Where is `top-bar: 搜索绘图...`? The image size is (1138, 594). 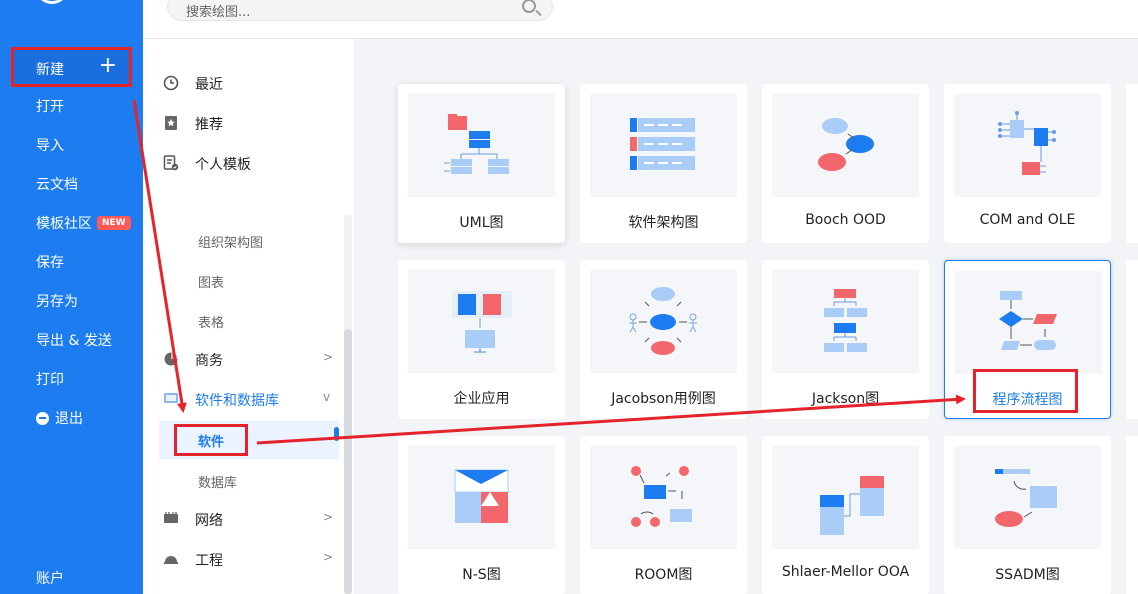 top-bar: 搜索绘图... is located at coordinates (640, 19).